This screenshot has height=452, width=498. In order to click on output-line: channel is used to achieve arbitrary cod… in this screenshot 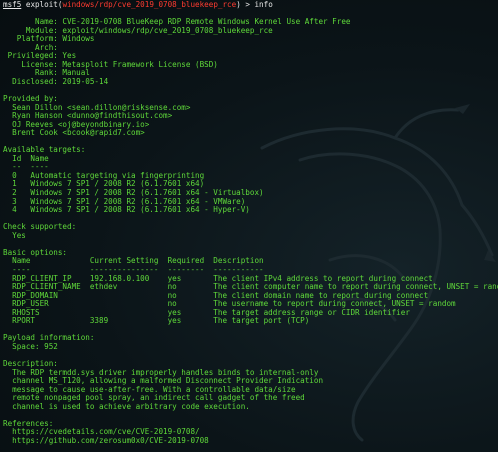, I will do `click(126, 406)`.